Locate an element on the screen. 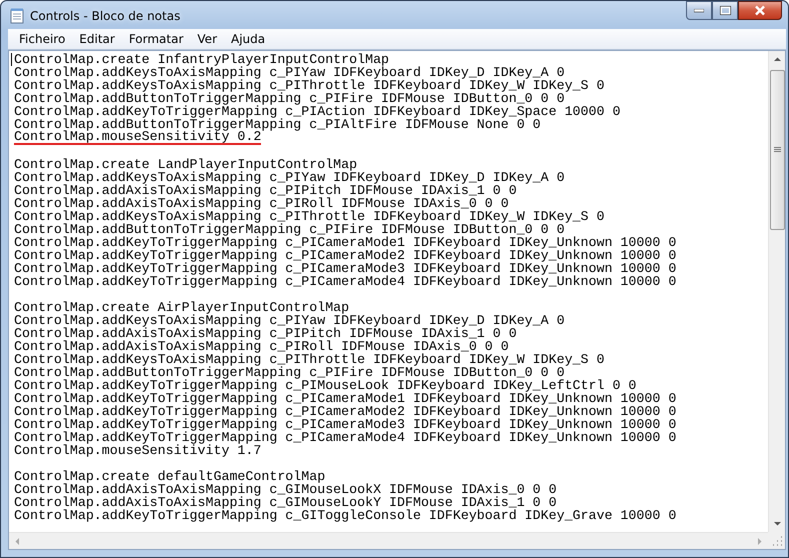 The width and height of the screenshot is (789, 558). maximize-icon is located at coordinates (725, 10).